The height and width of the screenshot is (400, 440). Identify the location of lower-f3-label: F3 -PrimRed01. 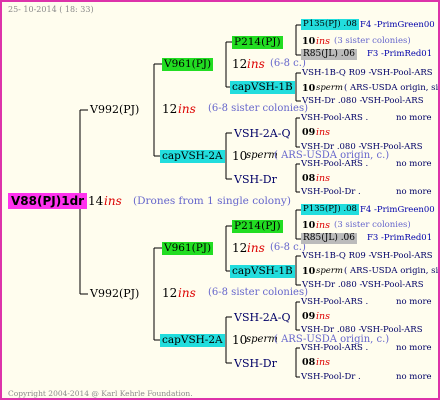
(400, 238).